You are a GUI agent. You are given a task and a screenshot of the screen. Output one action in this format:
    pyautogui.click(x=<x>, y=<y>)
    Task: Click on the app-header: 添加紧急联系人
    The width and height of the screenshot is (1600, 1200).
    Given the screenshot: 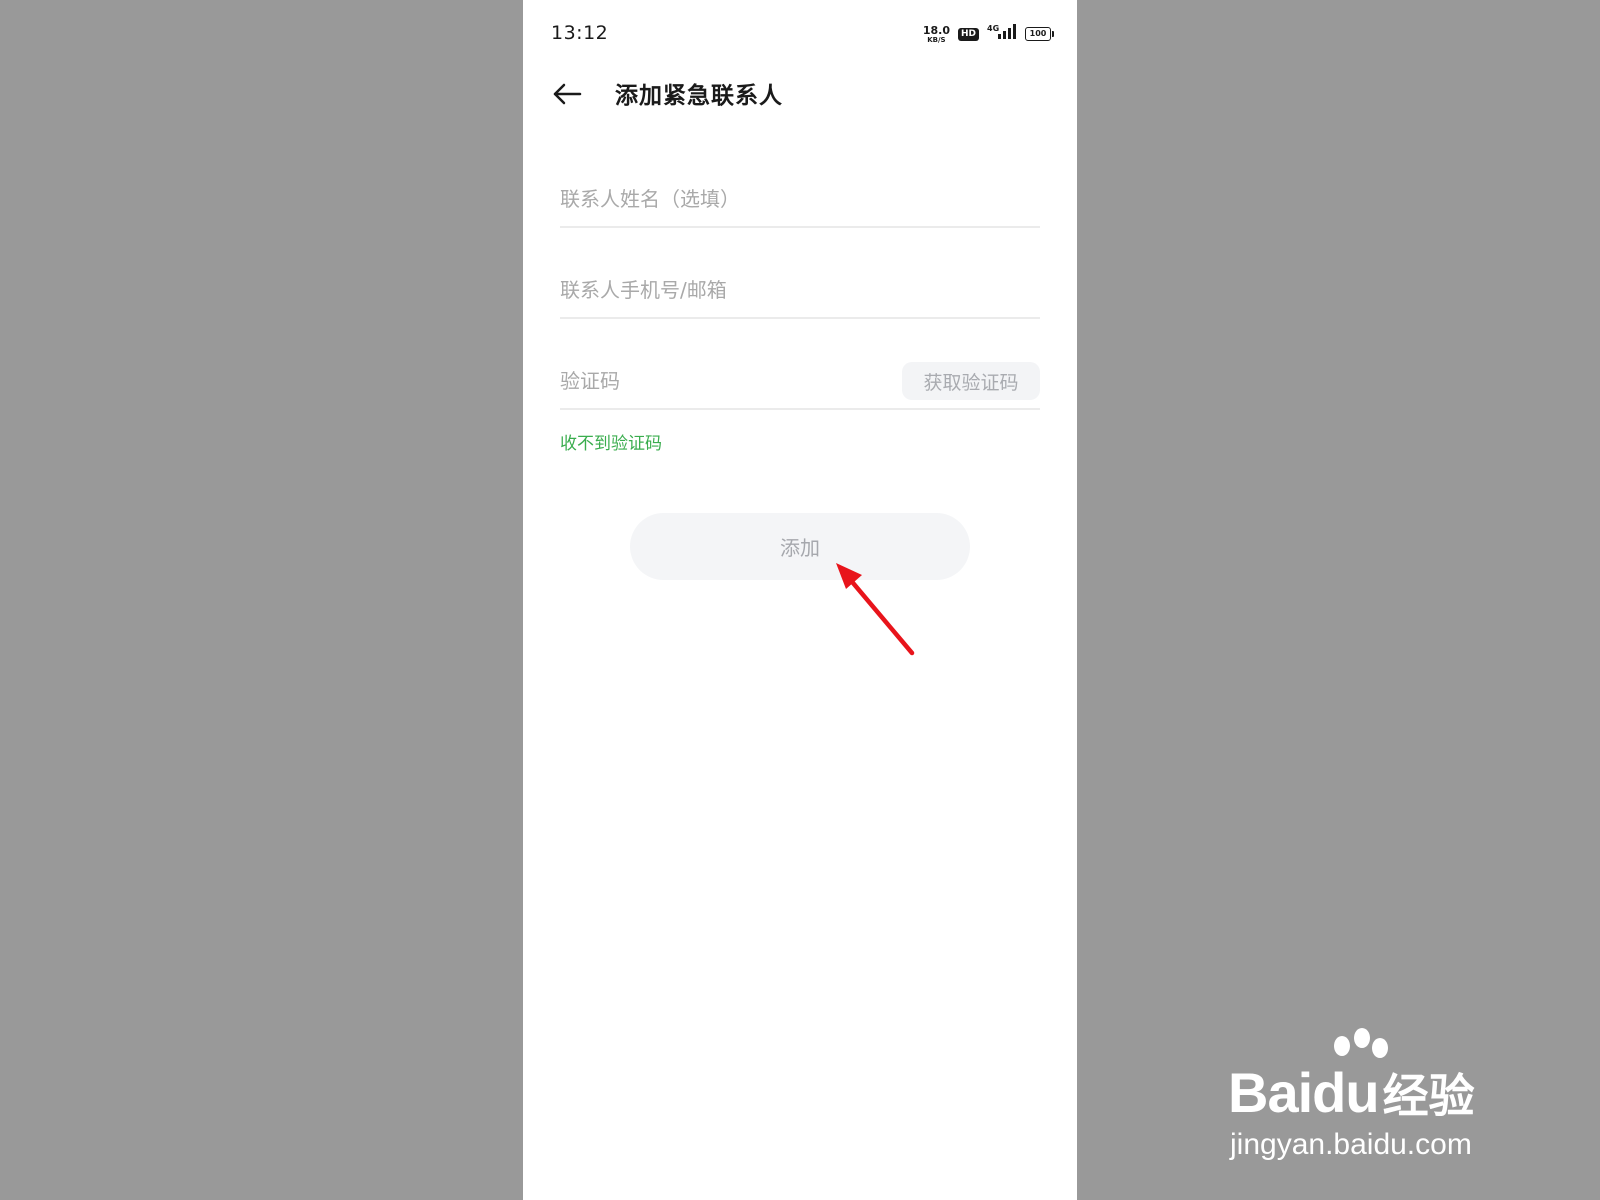 What is the action you would take?
    pyautogui.click(x=800, y=93)
    